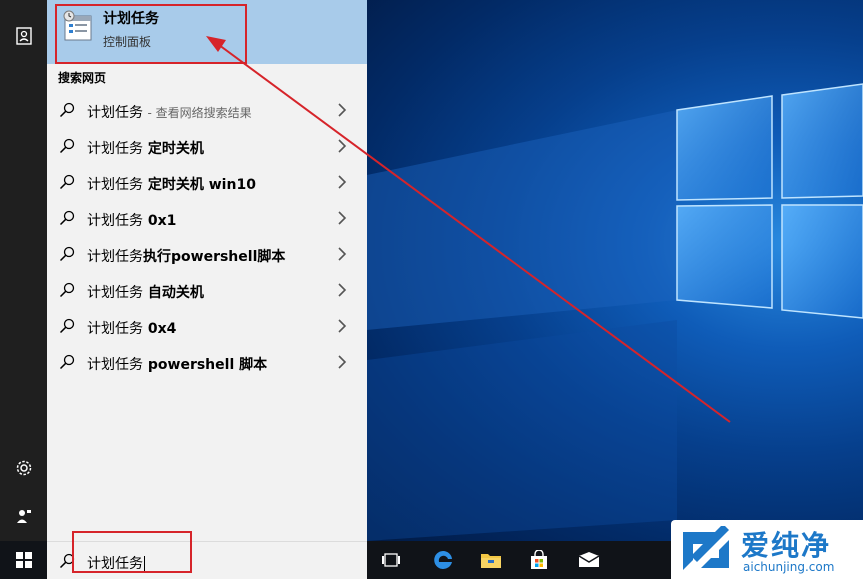  I want to click on watermark-logo-icon, so click(706, 548).